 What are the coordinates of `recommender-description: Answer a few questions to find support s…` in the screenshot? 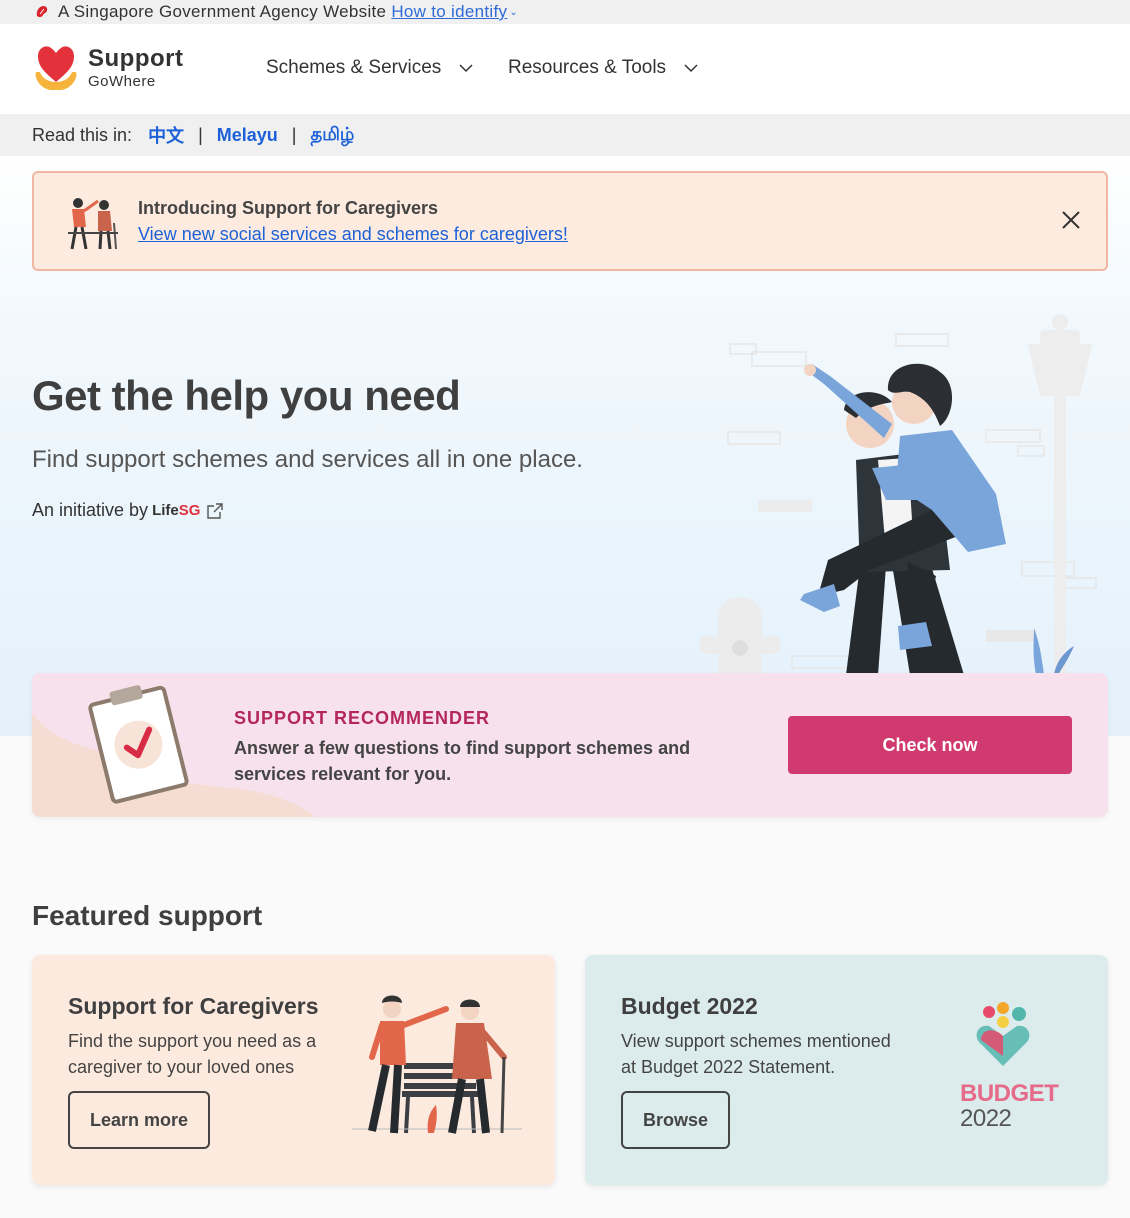 It's located at (462, 761).